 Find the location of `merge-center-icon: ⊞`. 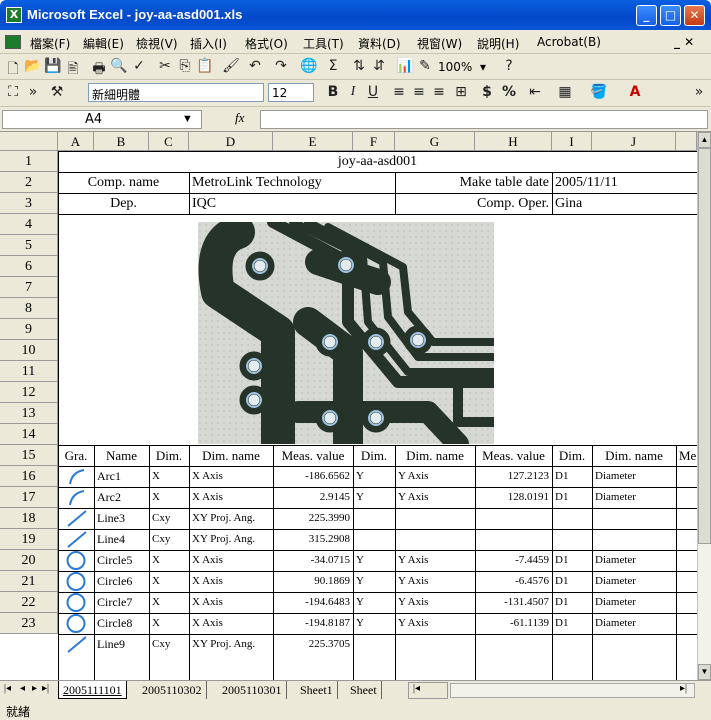

merge-center-icon: ⊞ is located at coordinates (461, 92).